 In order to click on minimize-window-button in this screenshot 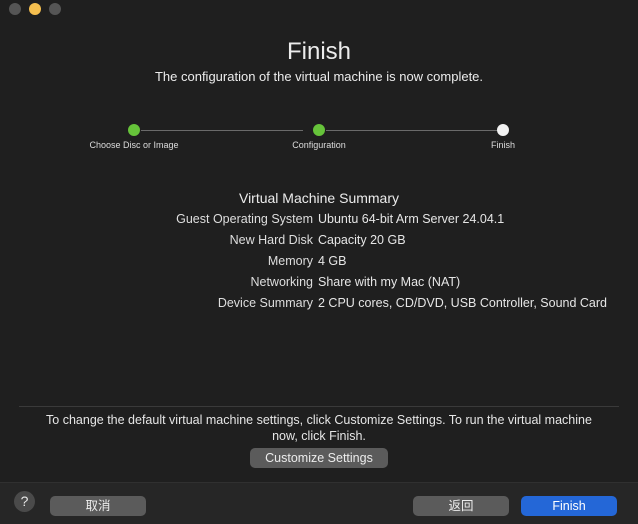, I will do `click(35, 9)`.